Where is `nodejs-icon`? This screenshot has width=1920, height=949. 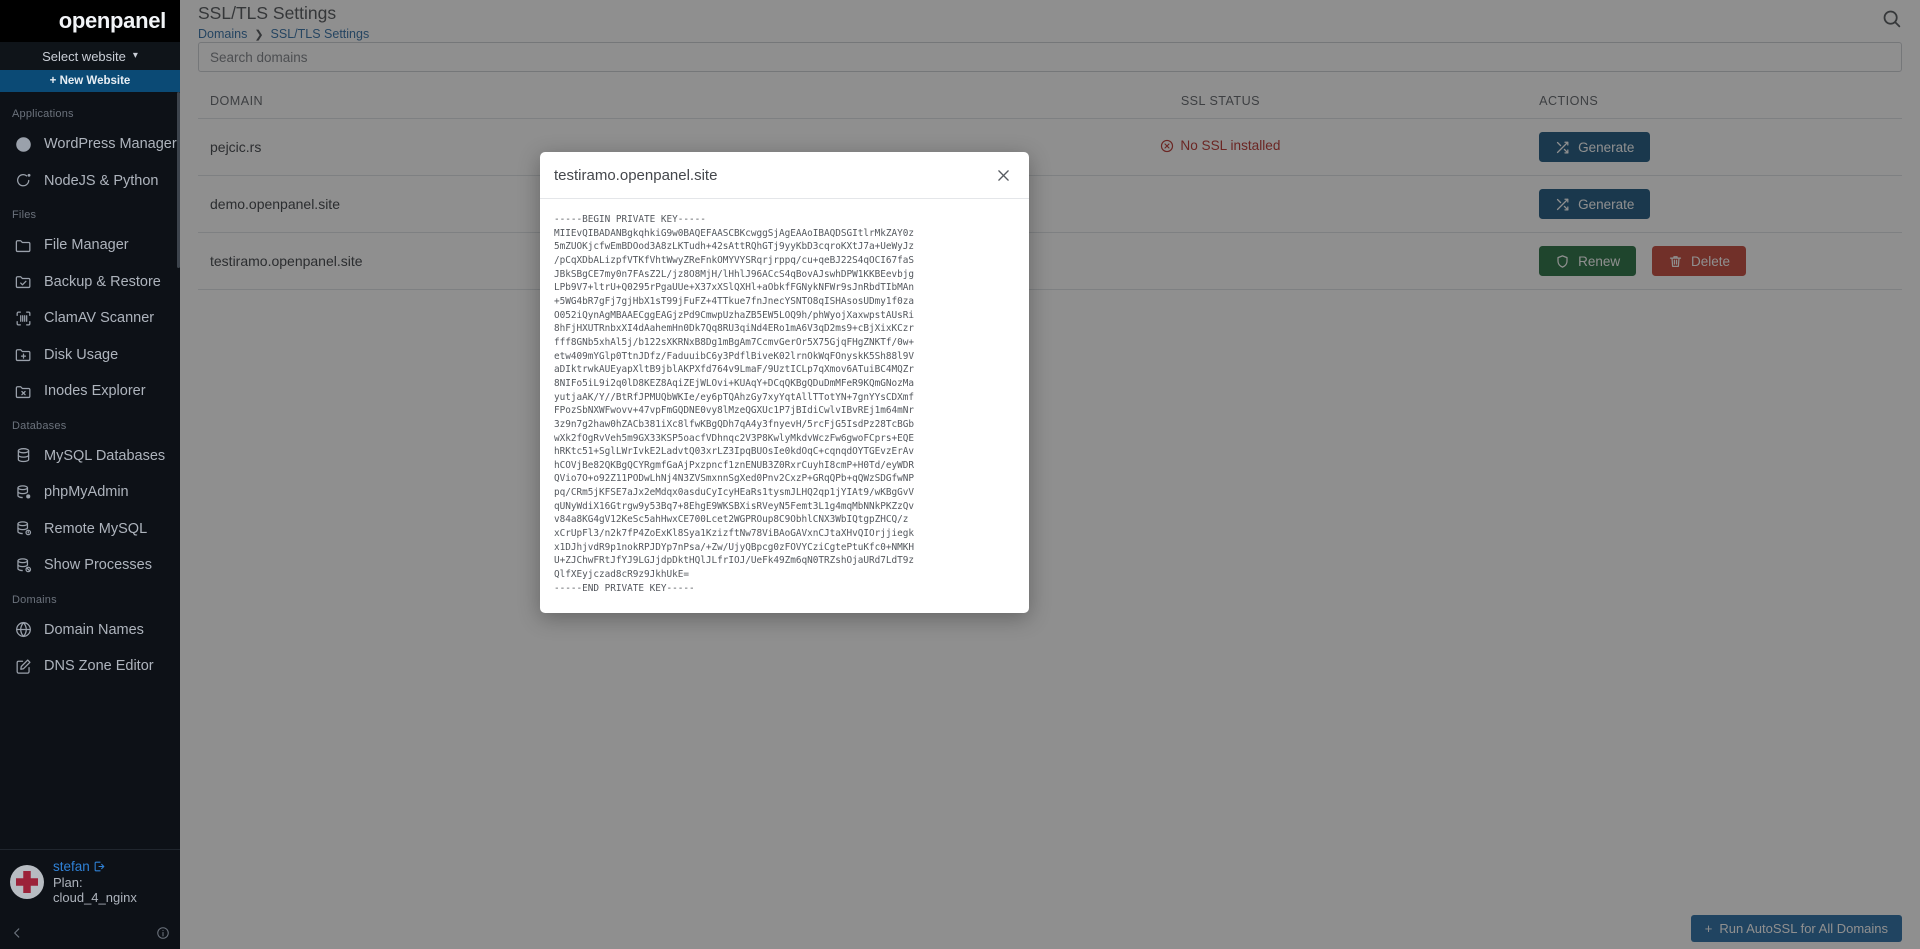 nodejs-icon is located at coordinates (23, 180).